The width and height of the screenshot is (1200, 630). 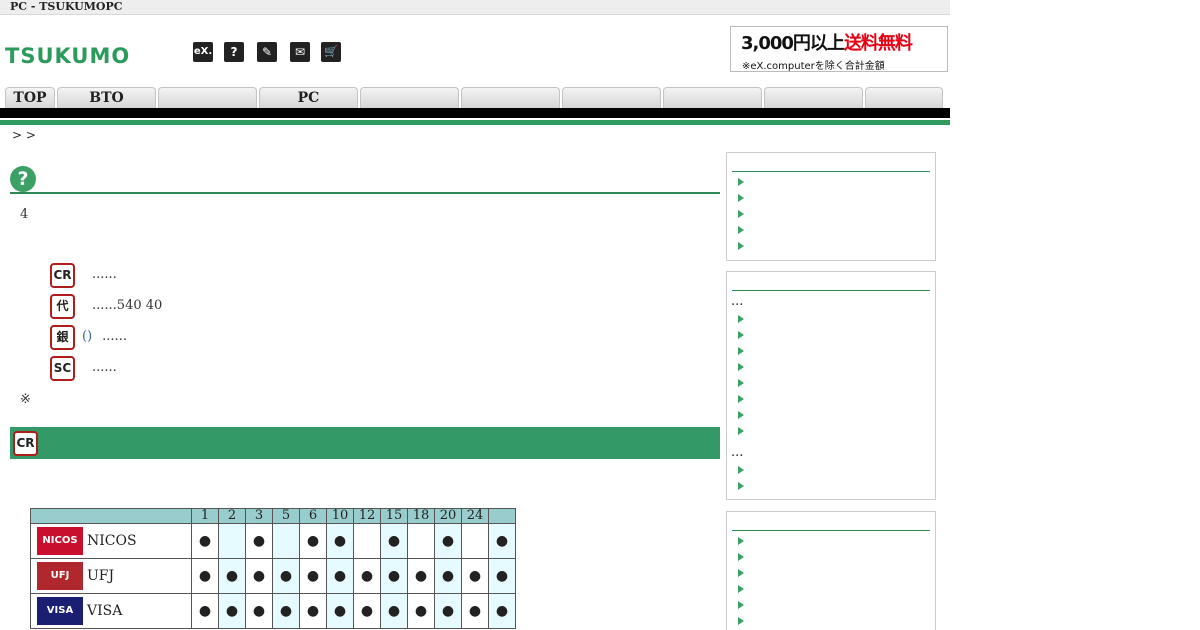 I want to click on tab-pc: PC, so click(x=308, y=97).